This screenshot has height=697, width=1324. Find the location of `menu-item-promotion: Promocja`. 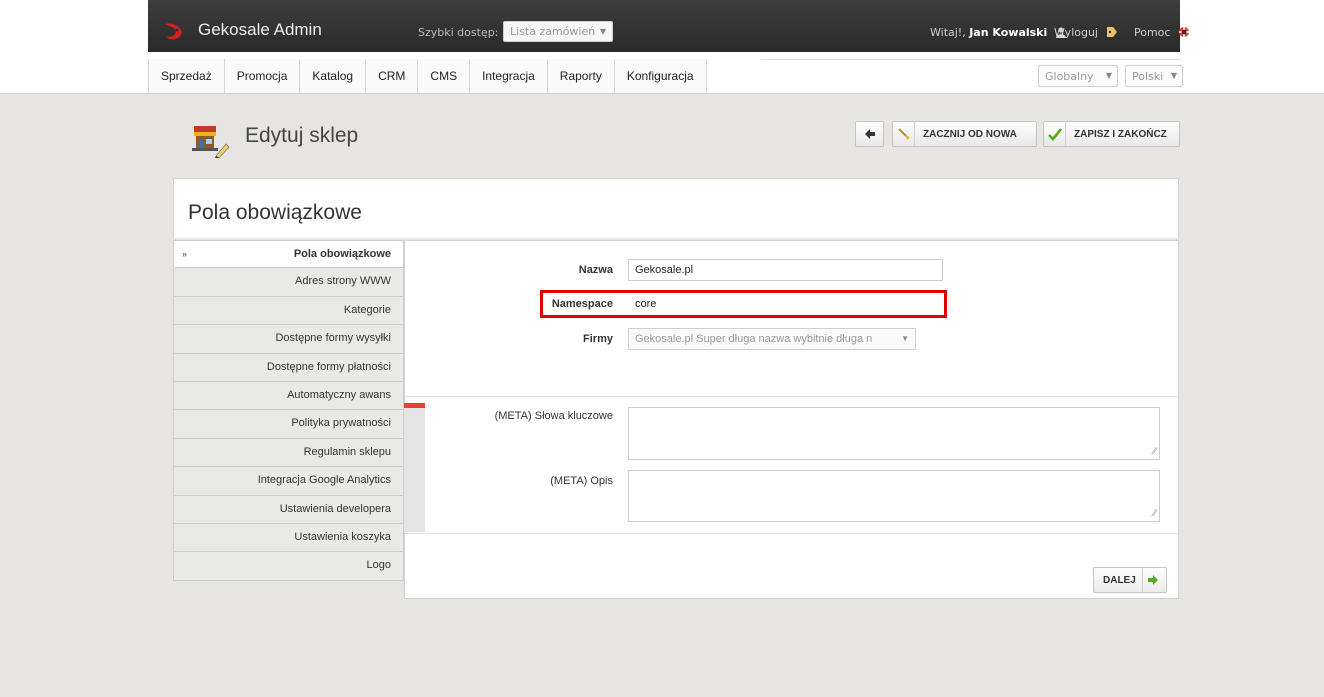

menu-item-promotion: Promocja is located at coordinates (262, 76).